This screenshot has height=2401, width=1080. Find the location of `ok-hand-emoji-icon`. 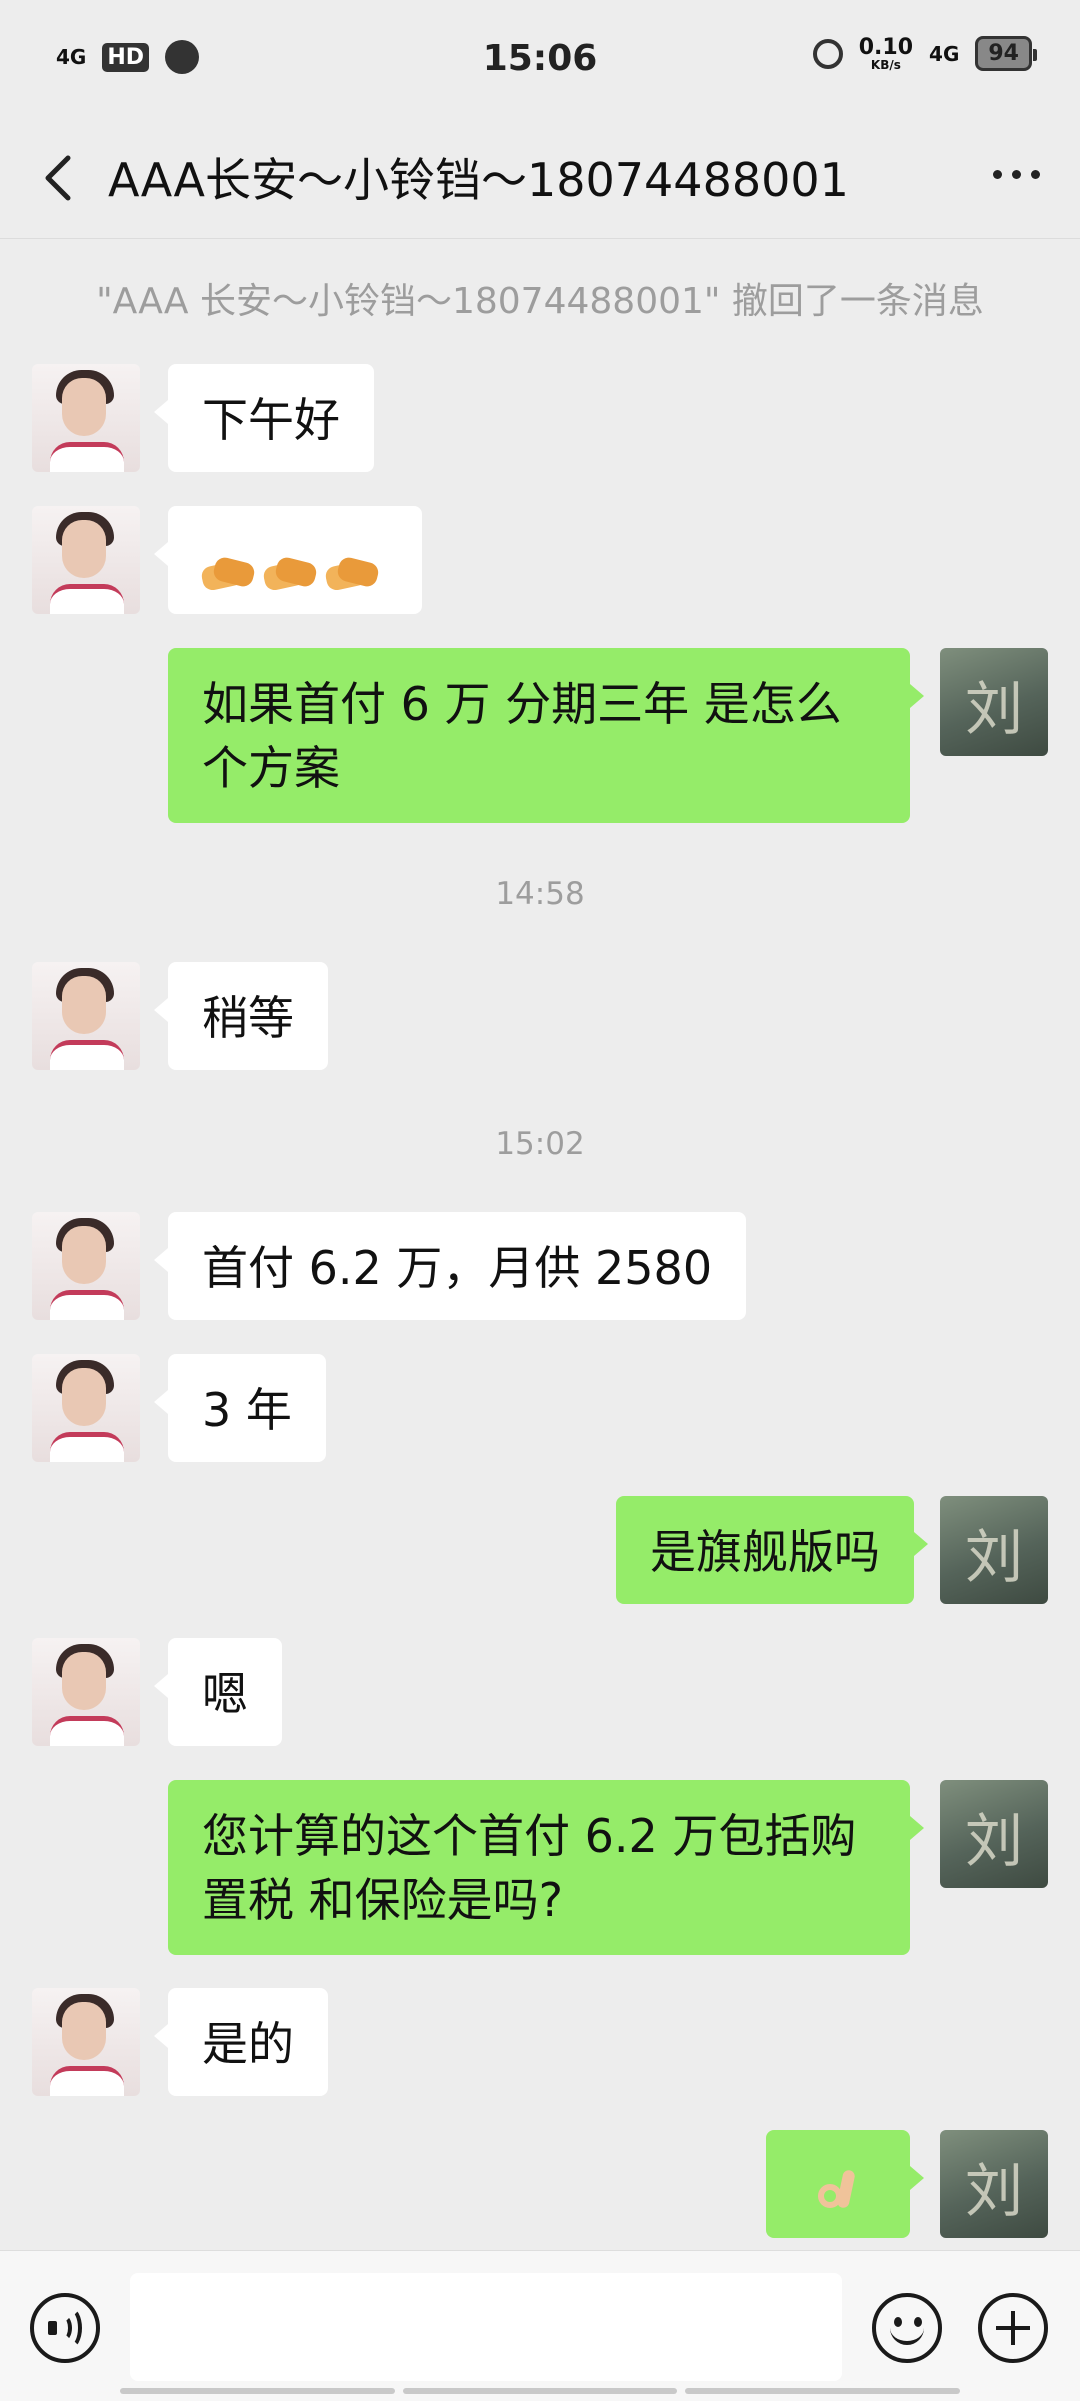

ok-hand-emoji-icon is located at coordinates (838, 2194).